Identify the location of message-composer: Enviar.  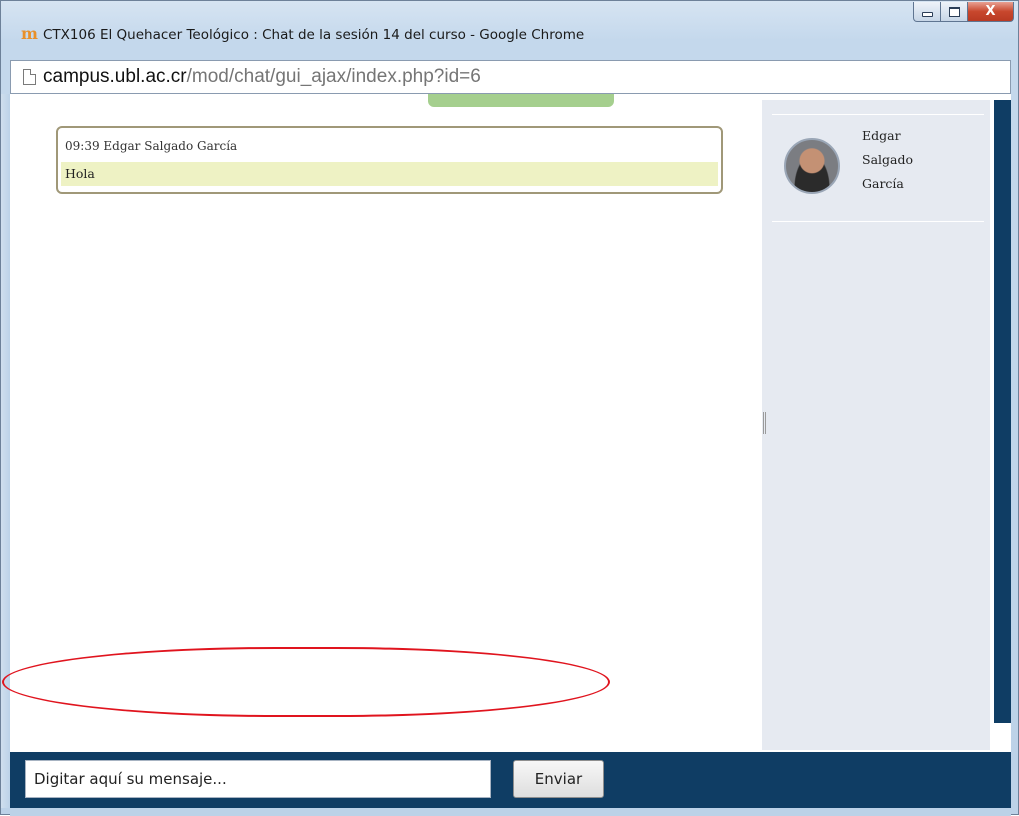
(510, 780).